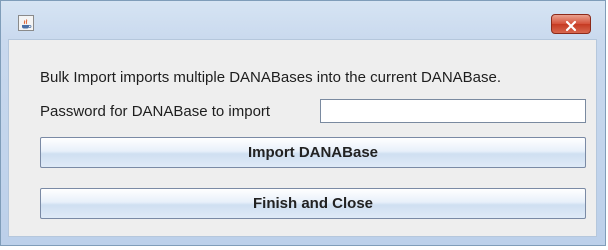  Describe the element at coordinates (313, 152) in the screenshot. I see `import-danabase-button: Import DANABase` at that location.